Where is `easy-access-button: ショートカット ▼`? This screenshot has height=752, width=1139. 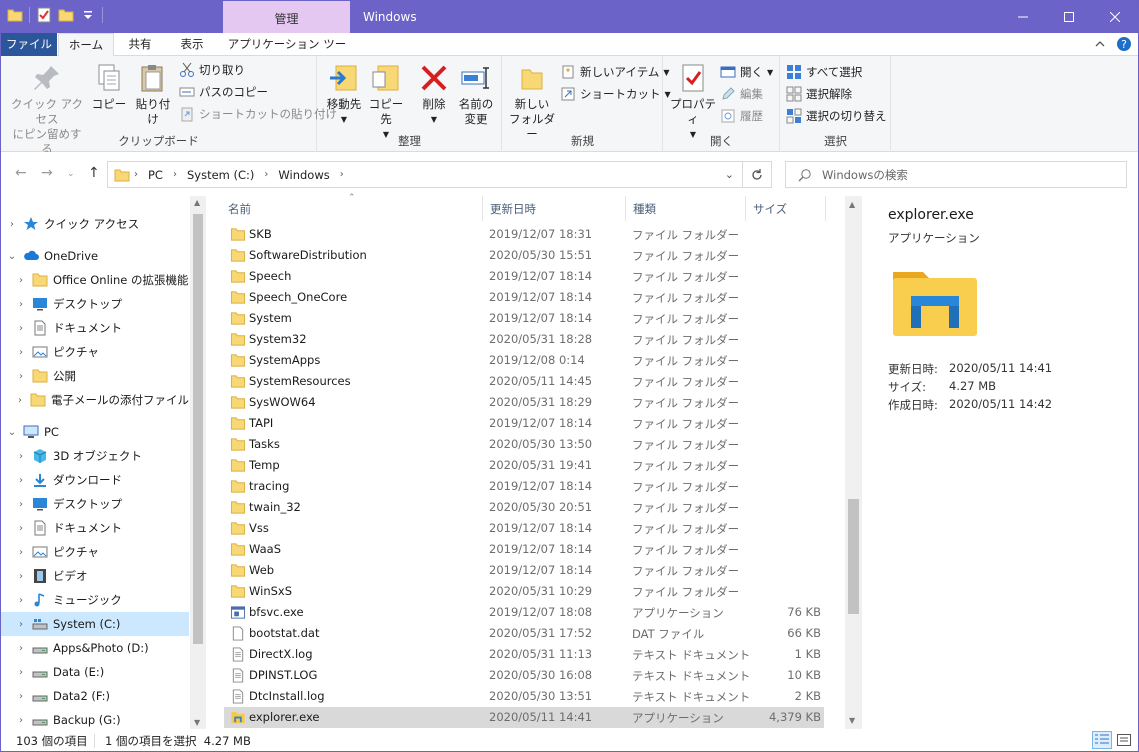
easy-access-button: ショートカット ▼ is located at coordinates (615, 94).